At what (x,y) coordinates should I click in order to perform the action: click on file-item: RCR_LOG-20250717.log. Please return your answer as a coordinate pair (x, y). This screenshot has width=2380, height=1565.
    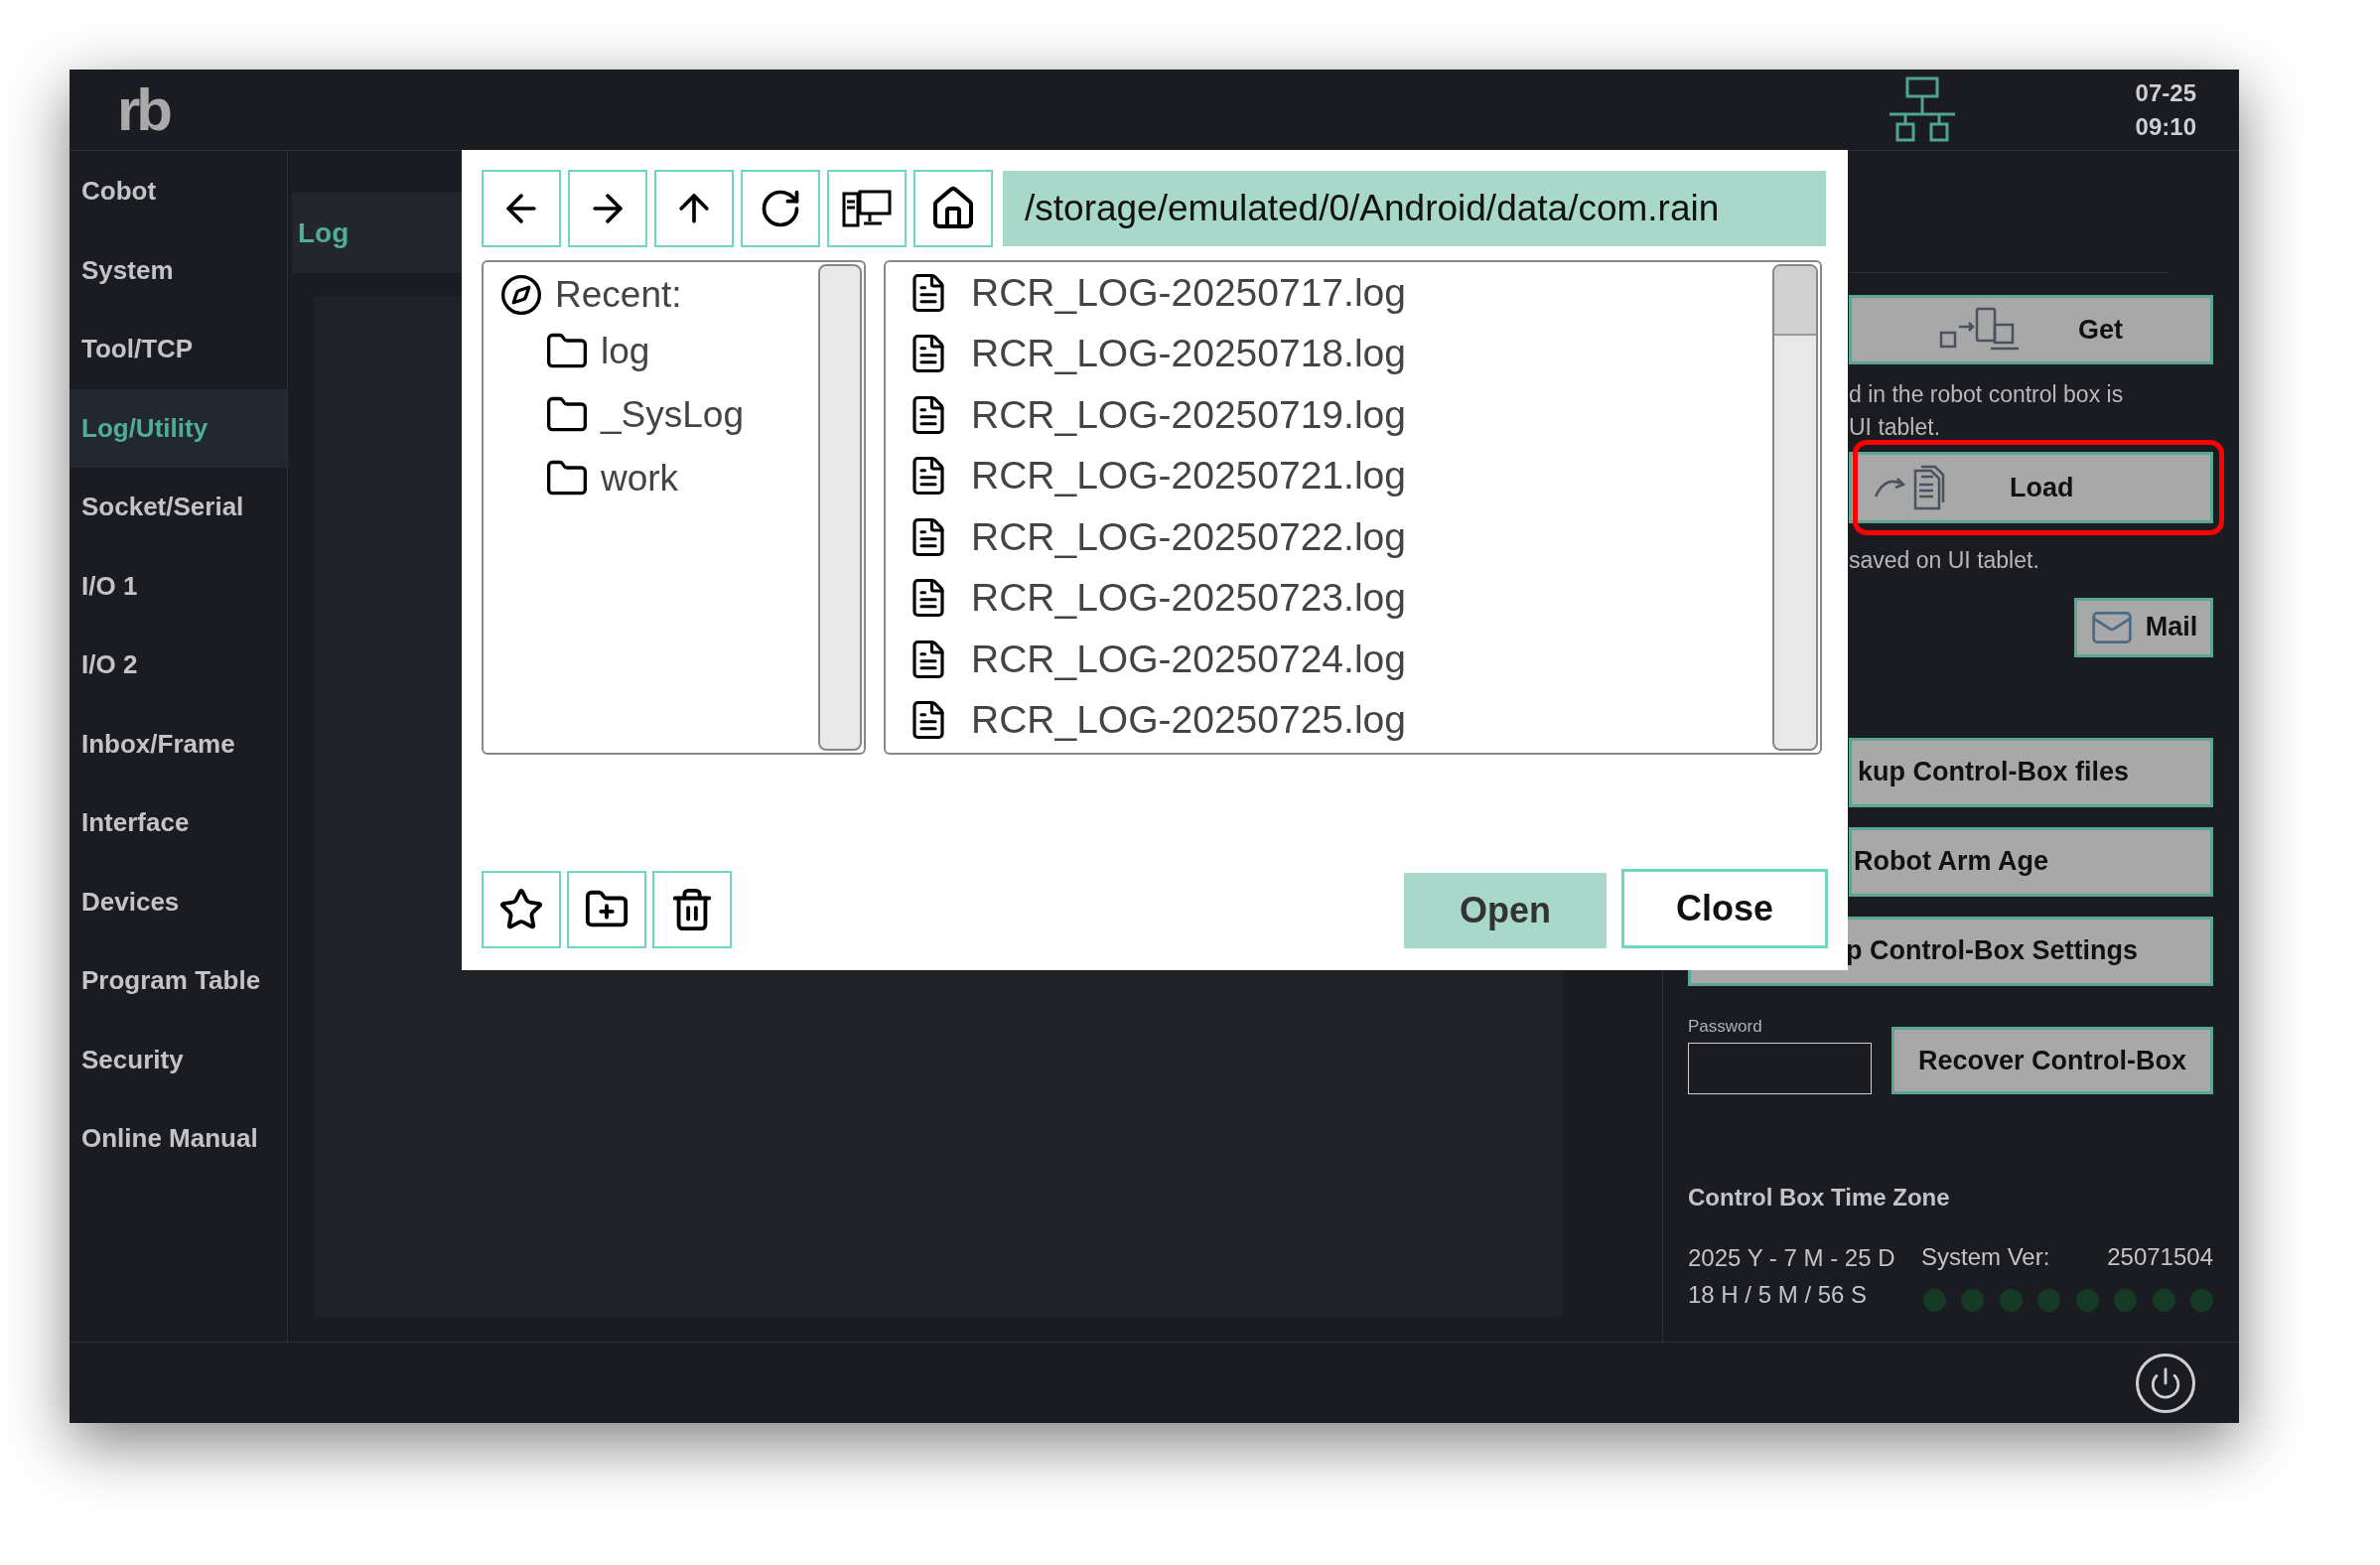
    Looking at the image, I should click on (1339, 293).